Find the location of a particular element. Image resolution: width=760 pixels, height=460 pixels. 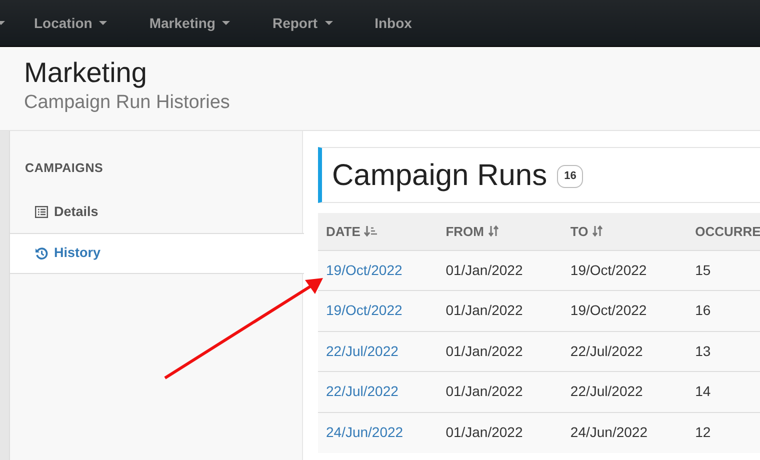

page-title: Marketing is located at coordinates (86, 73).